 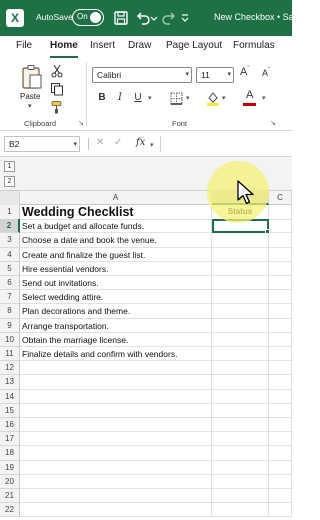 What do you see at coordinates (102, 45) in the screenshot?
I see `tab-insert: Insert` at bounding box center [102, 45].